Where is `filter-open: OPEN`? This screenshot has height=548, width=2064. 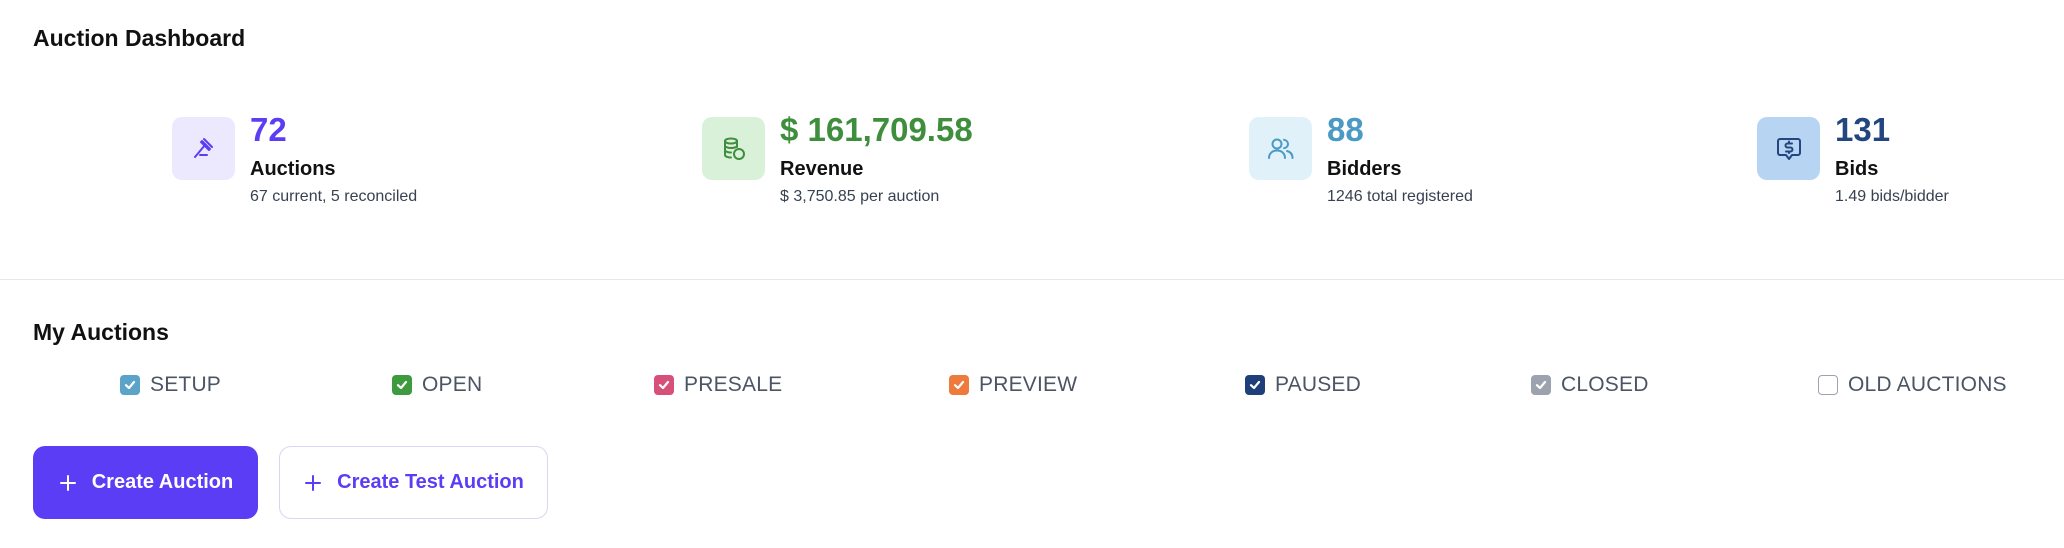
filter-open: OPEN is located at coordinates (437, 385).